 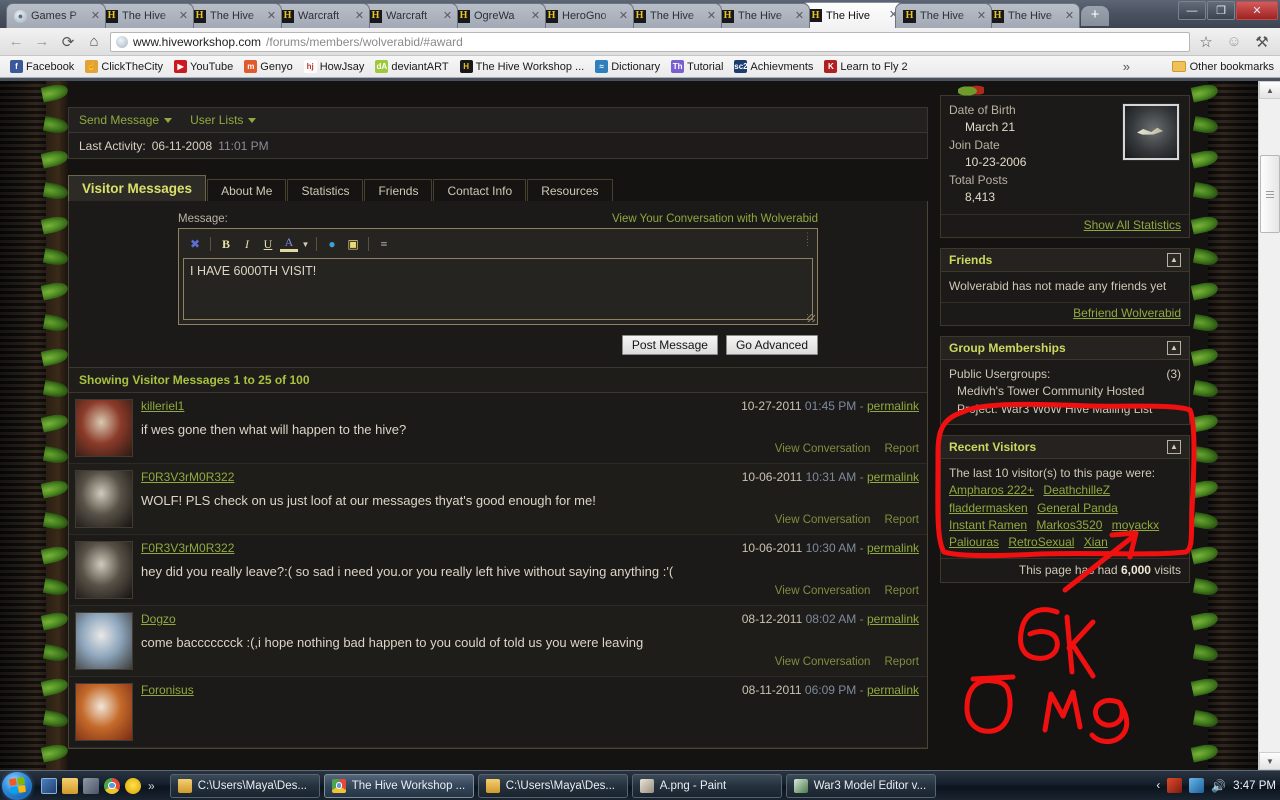 What do you see at coordinates (865, 66) in the screenshot?
I see `bookmark-item: K Learn to Fly 2` at bounding box center [865, 66].